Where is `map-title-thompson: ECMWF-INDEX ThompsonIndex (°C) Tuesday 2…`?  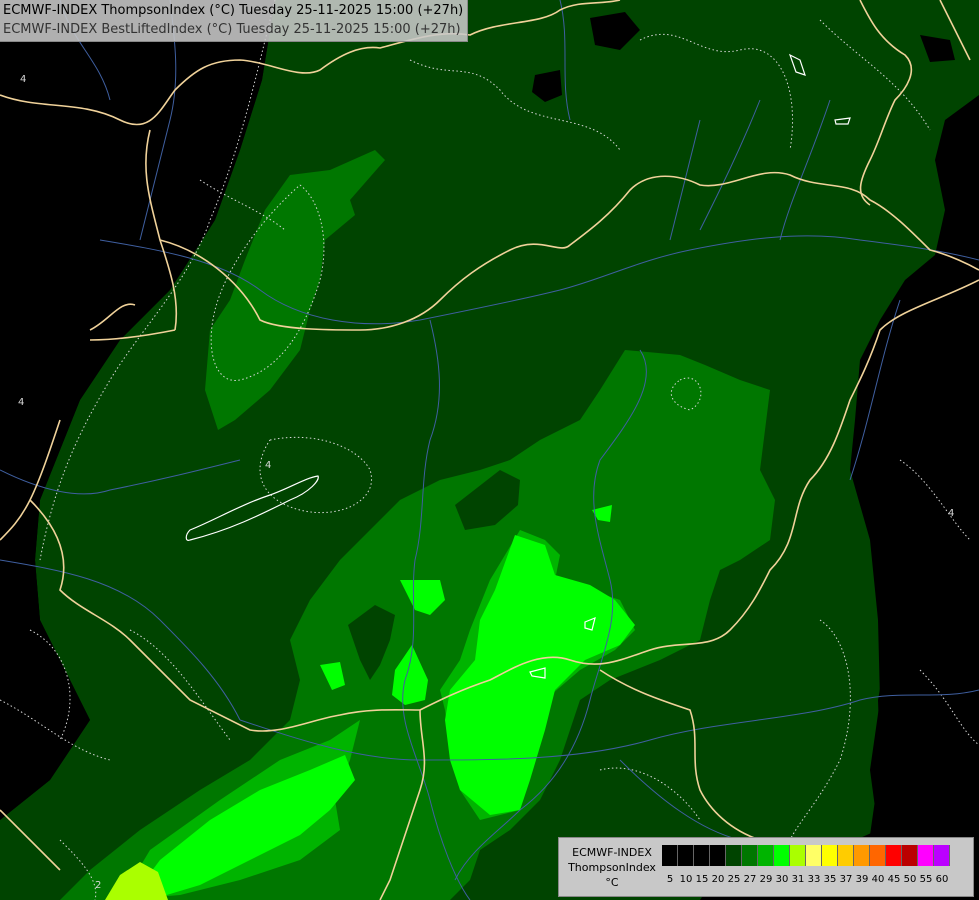
map-title-thompson: ECMWF-INDEX ThompsonIndex (°C) Tuesday 2… is located at coordinates (233, 10).